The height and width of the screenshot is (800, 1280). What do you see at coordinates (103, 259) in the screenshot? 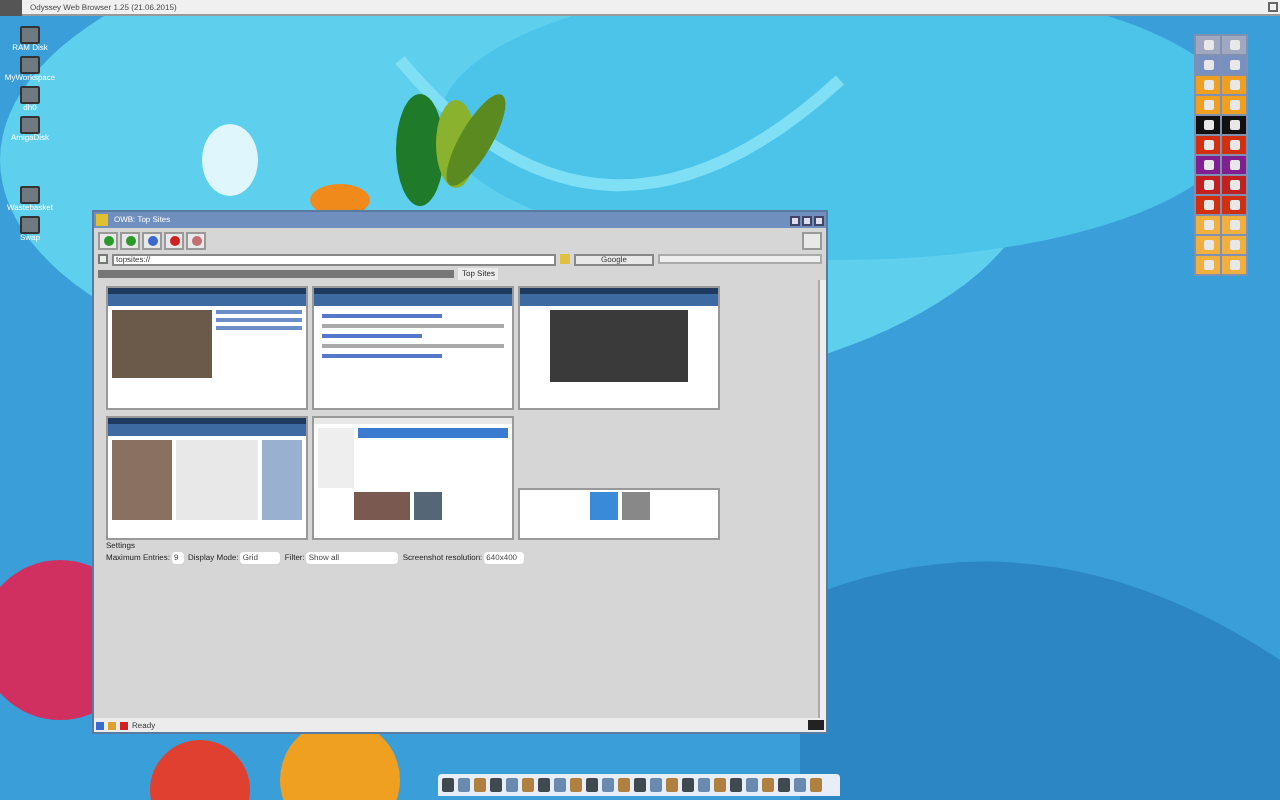
I see `page-icon` at bounding box center [103, 259].